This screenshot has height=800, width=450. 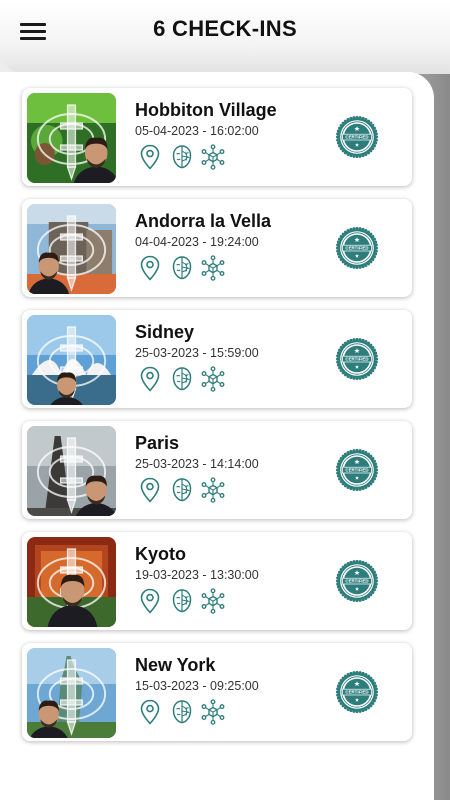 I want to click on checkin-card: Sidney 25-03-2023 - 15:59:00 CERTIFIED, so click(x=217, y=359).